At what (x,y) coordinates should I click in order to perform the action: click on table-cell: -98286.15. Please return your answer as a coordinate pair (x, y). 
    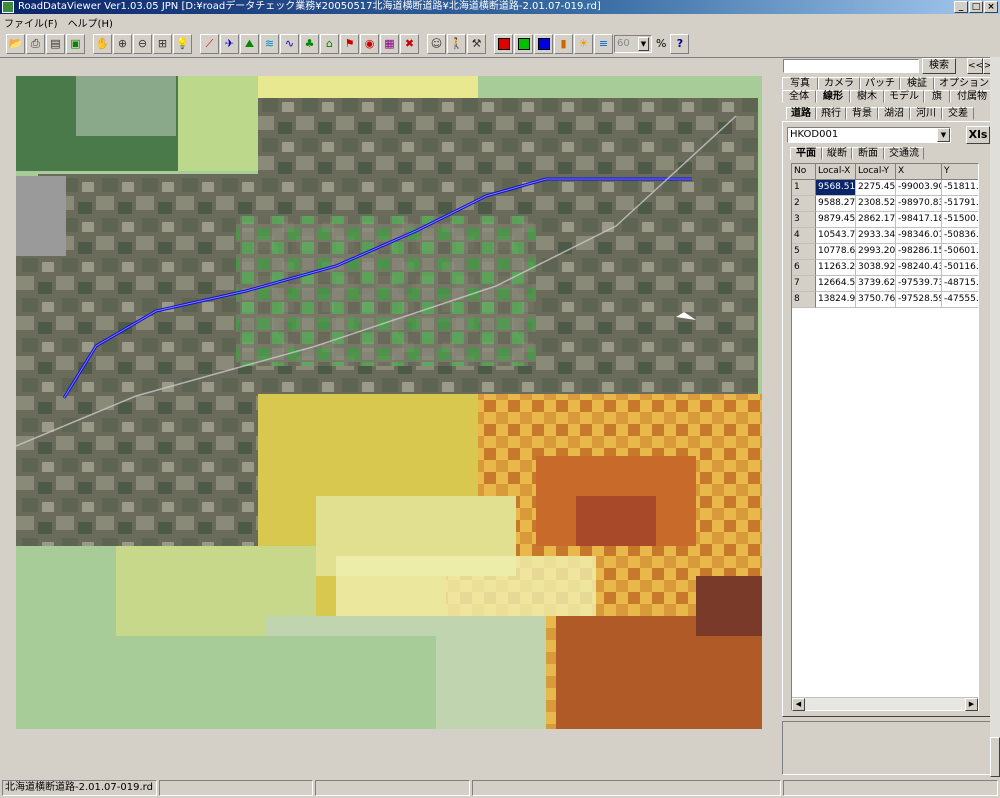
    Looking at the image, I should click on (919, 252).